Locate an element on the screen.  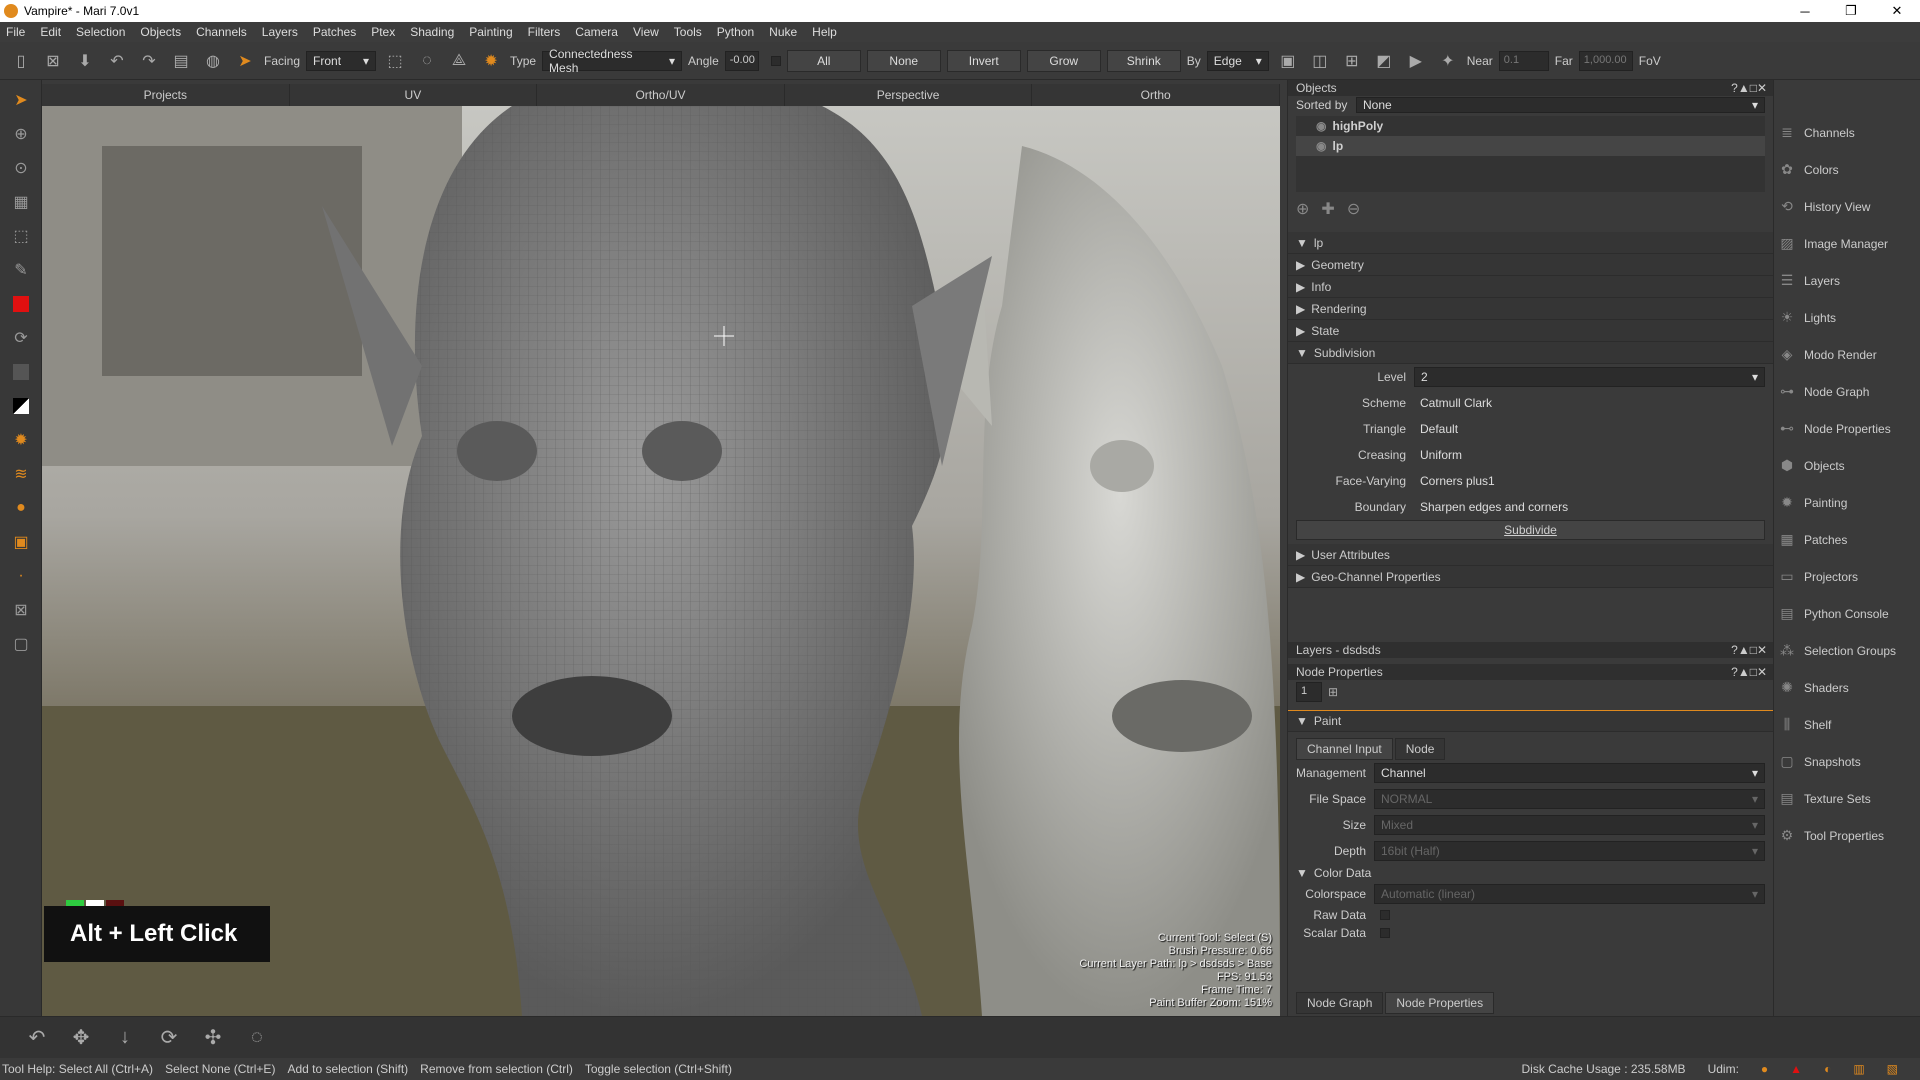
undo-arrow-icon: ↶ is located at coordinates (37, 1037).